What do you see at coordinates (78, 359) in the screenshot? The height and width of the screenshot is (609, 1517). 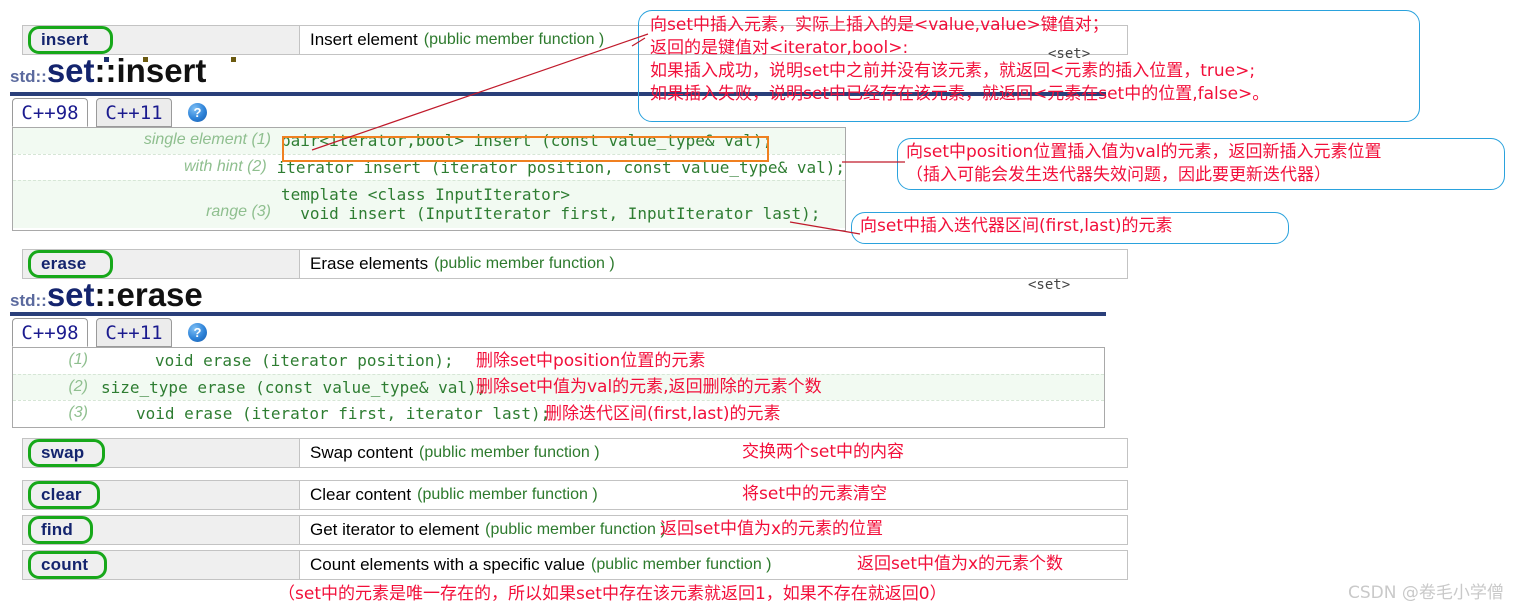 I see `signature-label: (1)` at bounding box center [78, 359].